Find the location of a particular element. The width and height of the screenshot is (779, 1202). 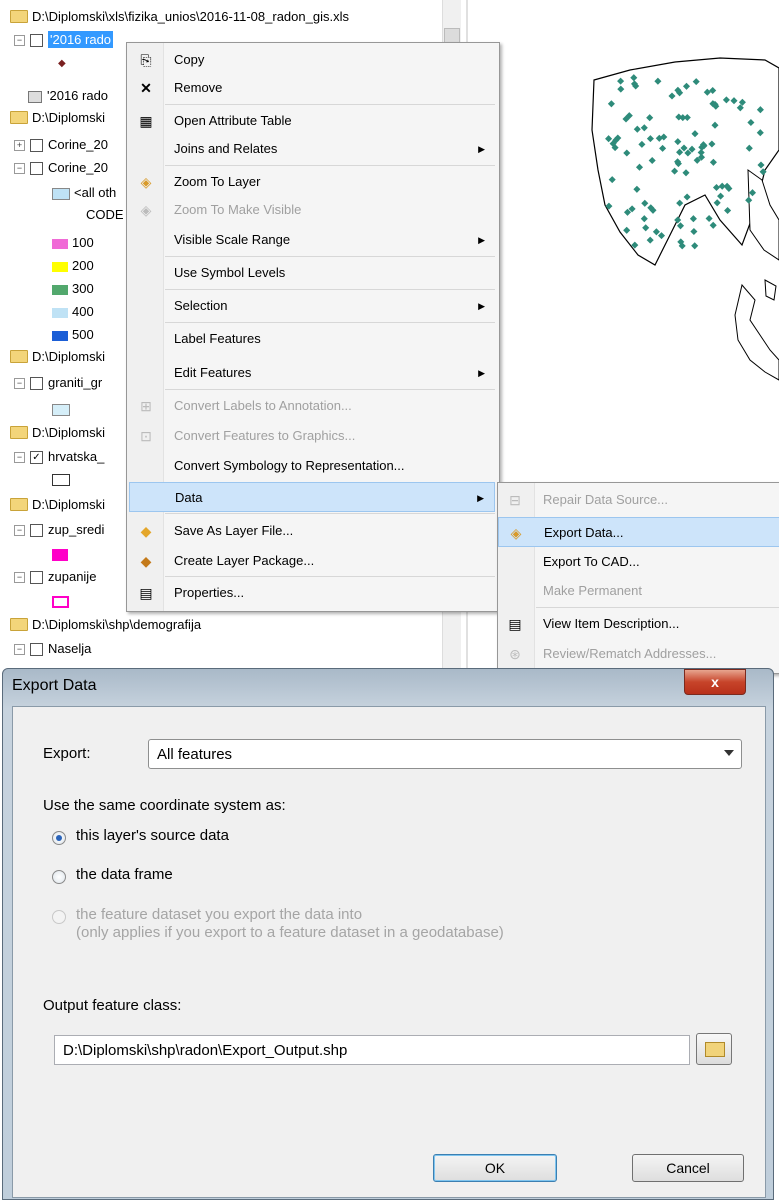

menu-item-data: Data ▶ is located at coordinates (312, 497).